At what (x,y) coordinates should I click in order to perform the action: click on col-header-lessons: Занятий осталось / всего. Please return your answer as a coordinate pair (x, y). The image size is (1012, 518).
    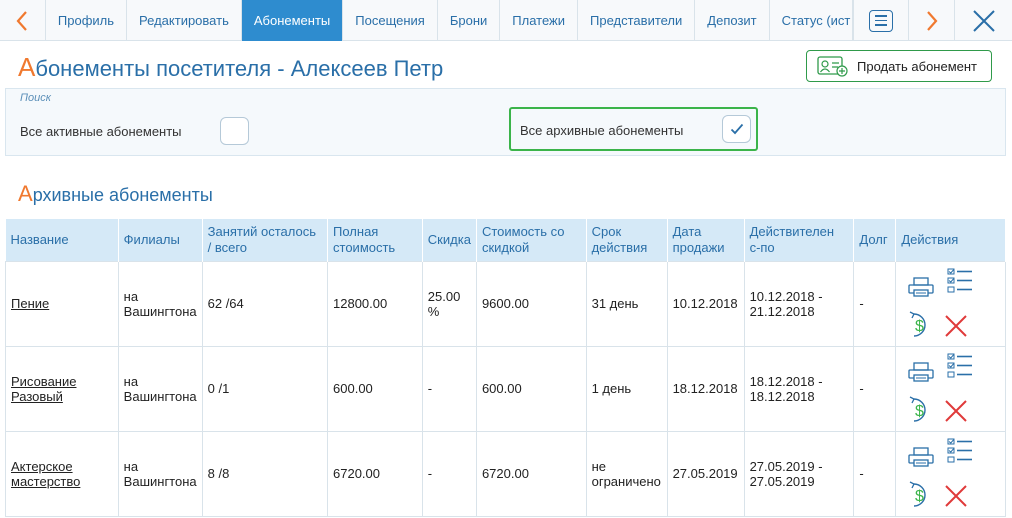
    Looking at the image, I should click on (265, 240).